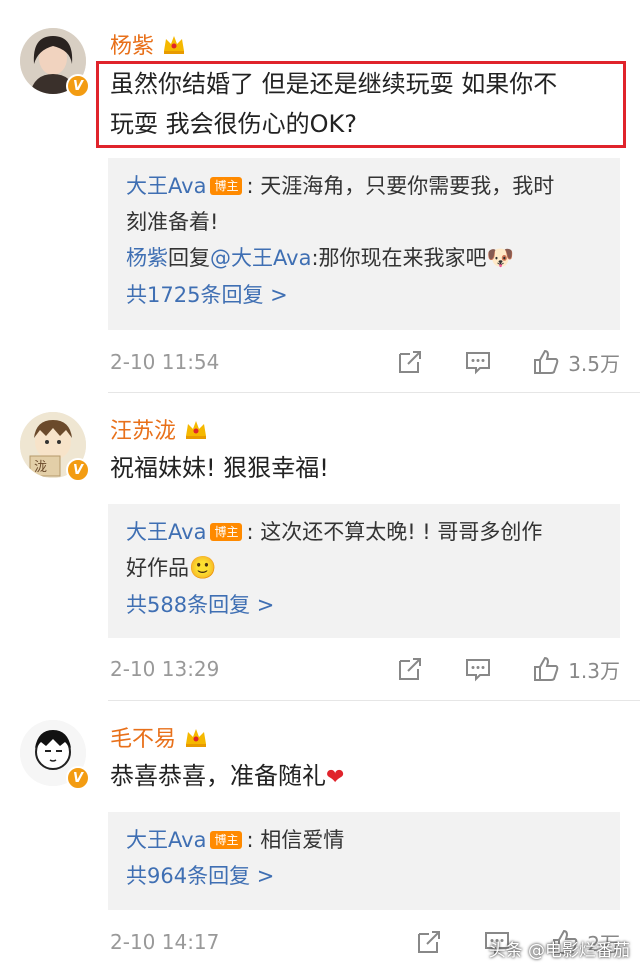 The height and width of the screenshot is (973, 640). I want to click on reply-text-cont: 好作品, so click(157, 568).